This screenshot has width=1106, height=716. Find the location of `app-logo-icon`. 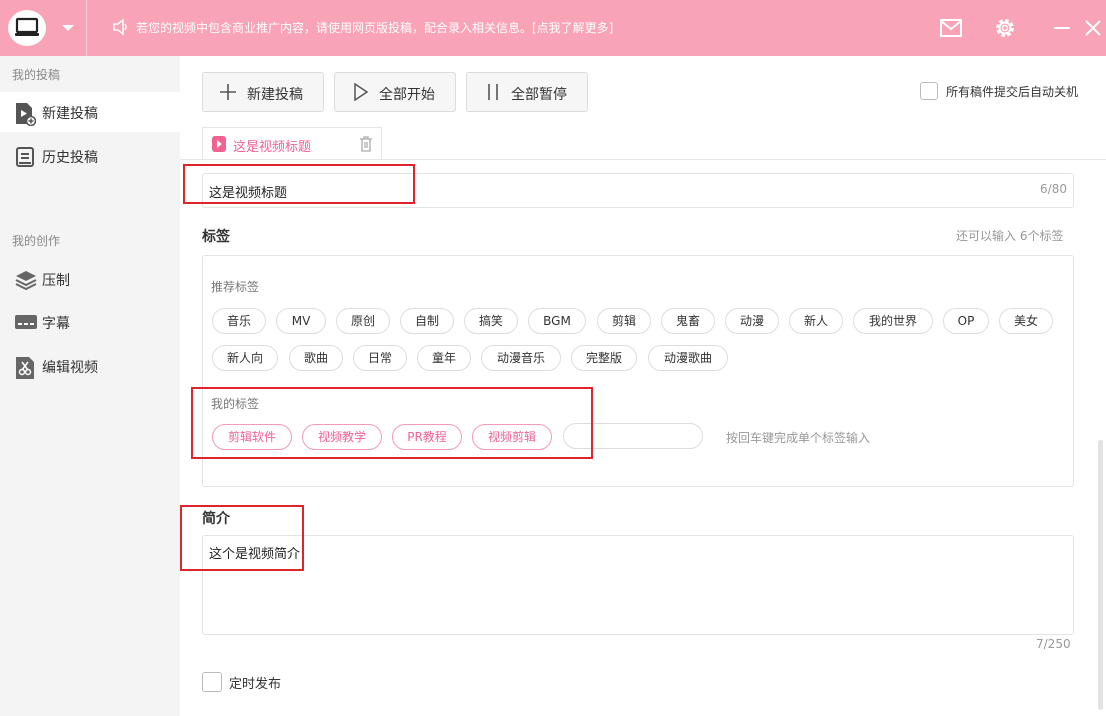

app-logo-icon is located at coordinates (27, 28).